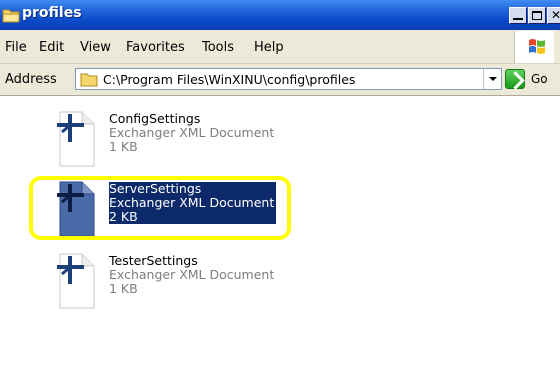 The height and width of the screenshot is (374, 560). I want to click on go-button: Go, so click(530, 79).